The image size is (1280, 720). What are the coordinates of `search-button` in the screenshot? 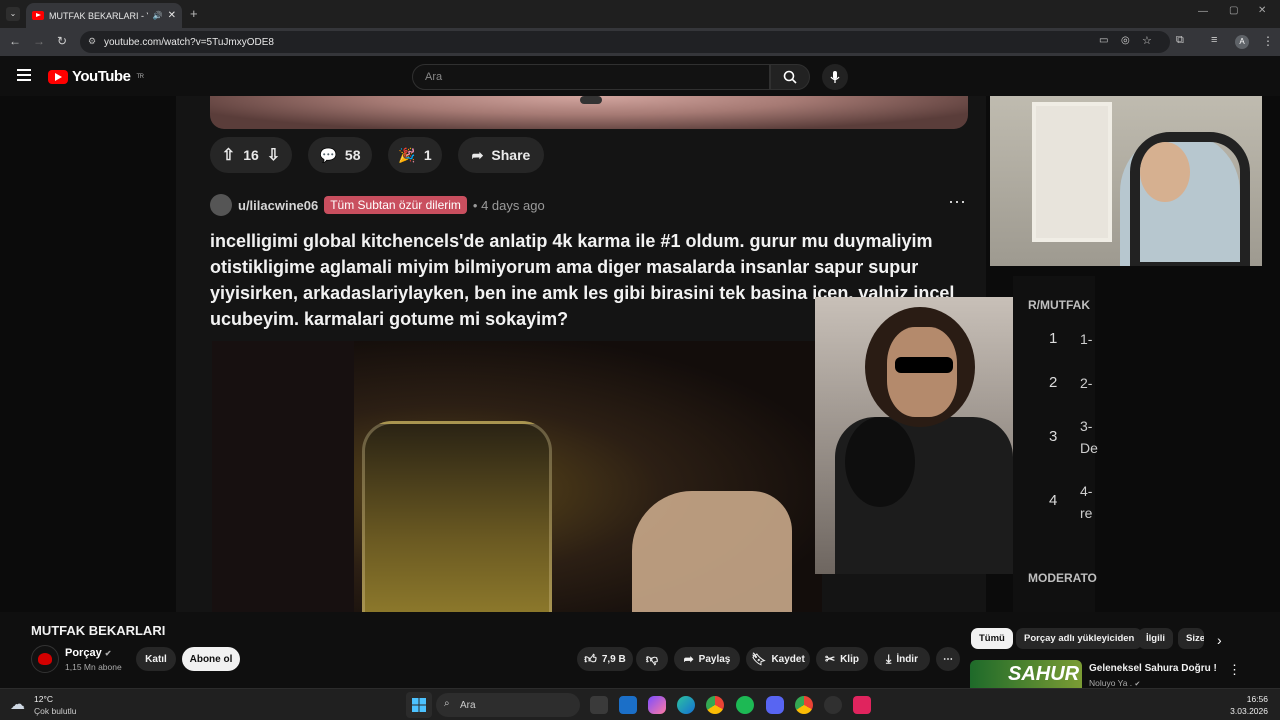 It's located at (790, 77).